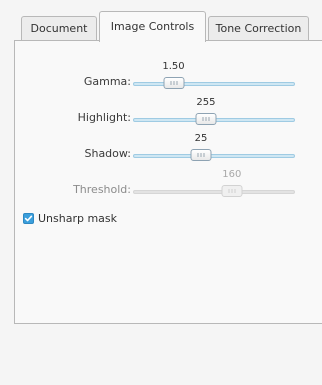 The width and height of the screenshot is (322, 385). I want to click on unsharp-mask-label: Unsharp mask, so click(78, 218).